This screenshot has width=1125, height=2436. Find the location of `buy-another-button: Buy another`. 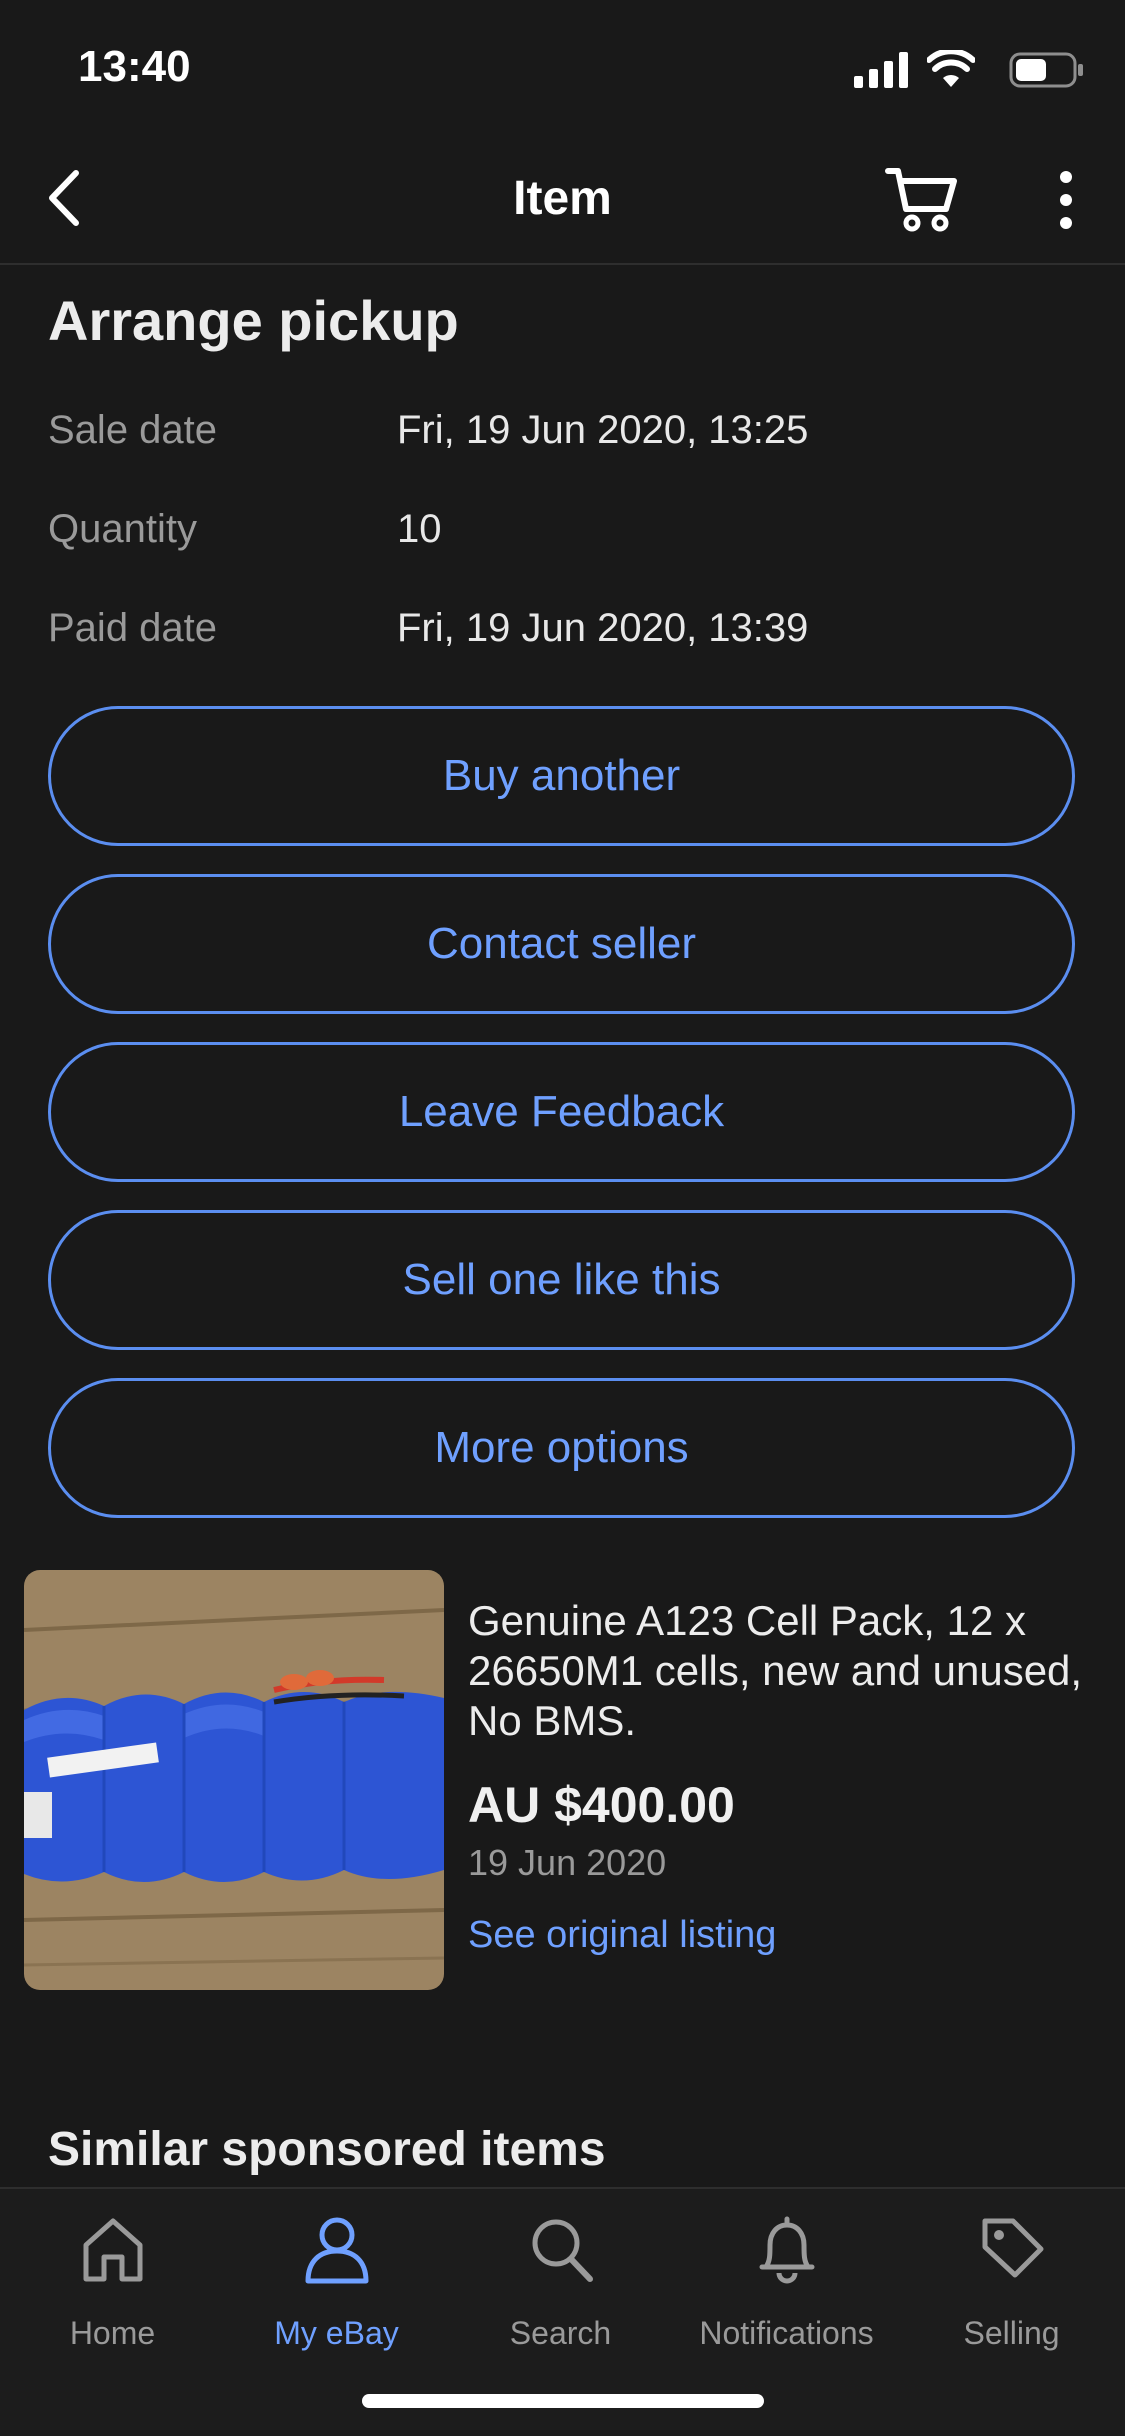

buy-another-button: Buy another is located at coordinates (561, 776).